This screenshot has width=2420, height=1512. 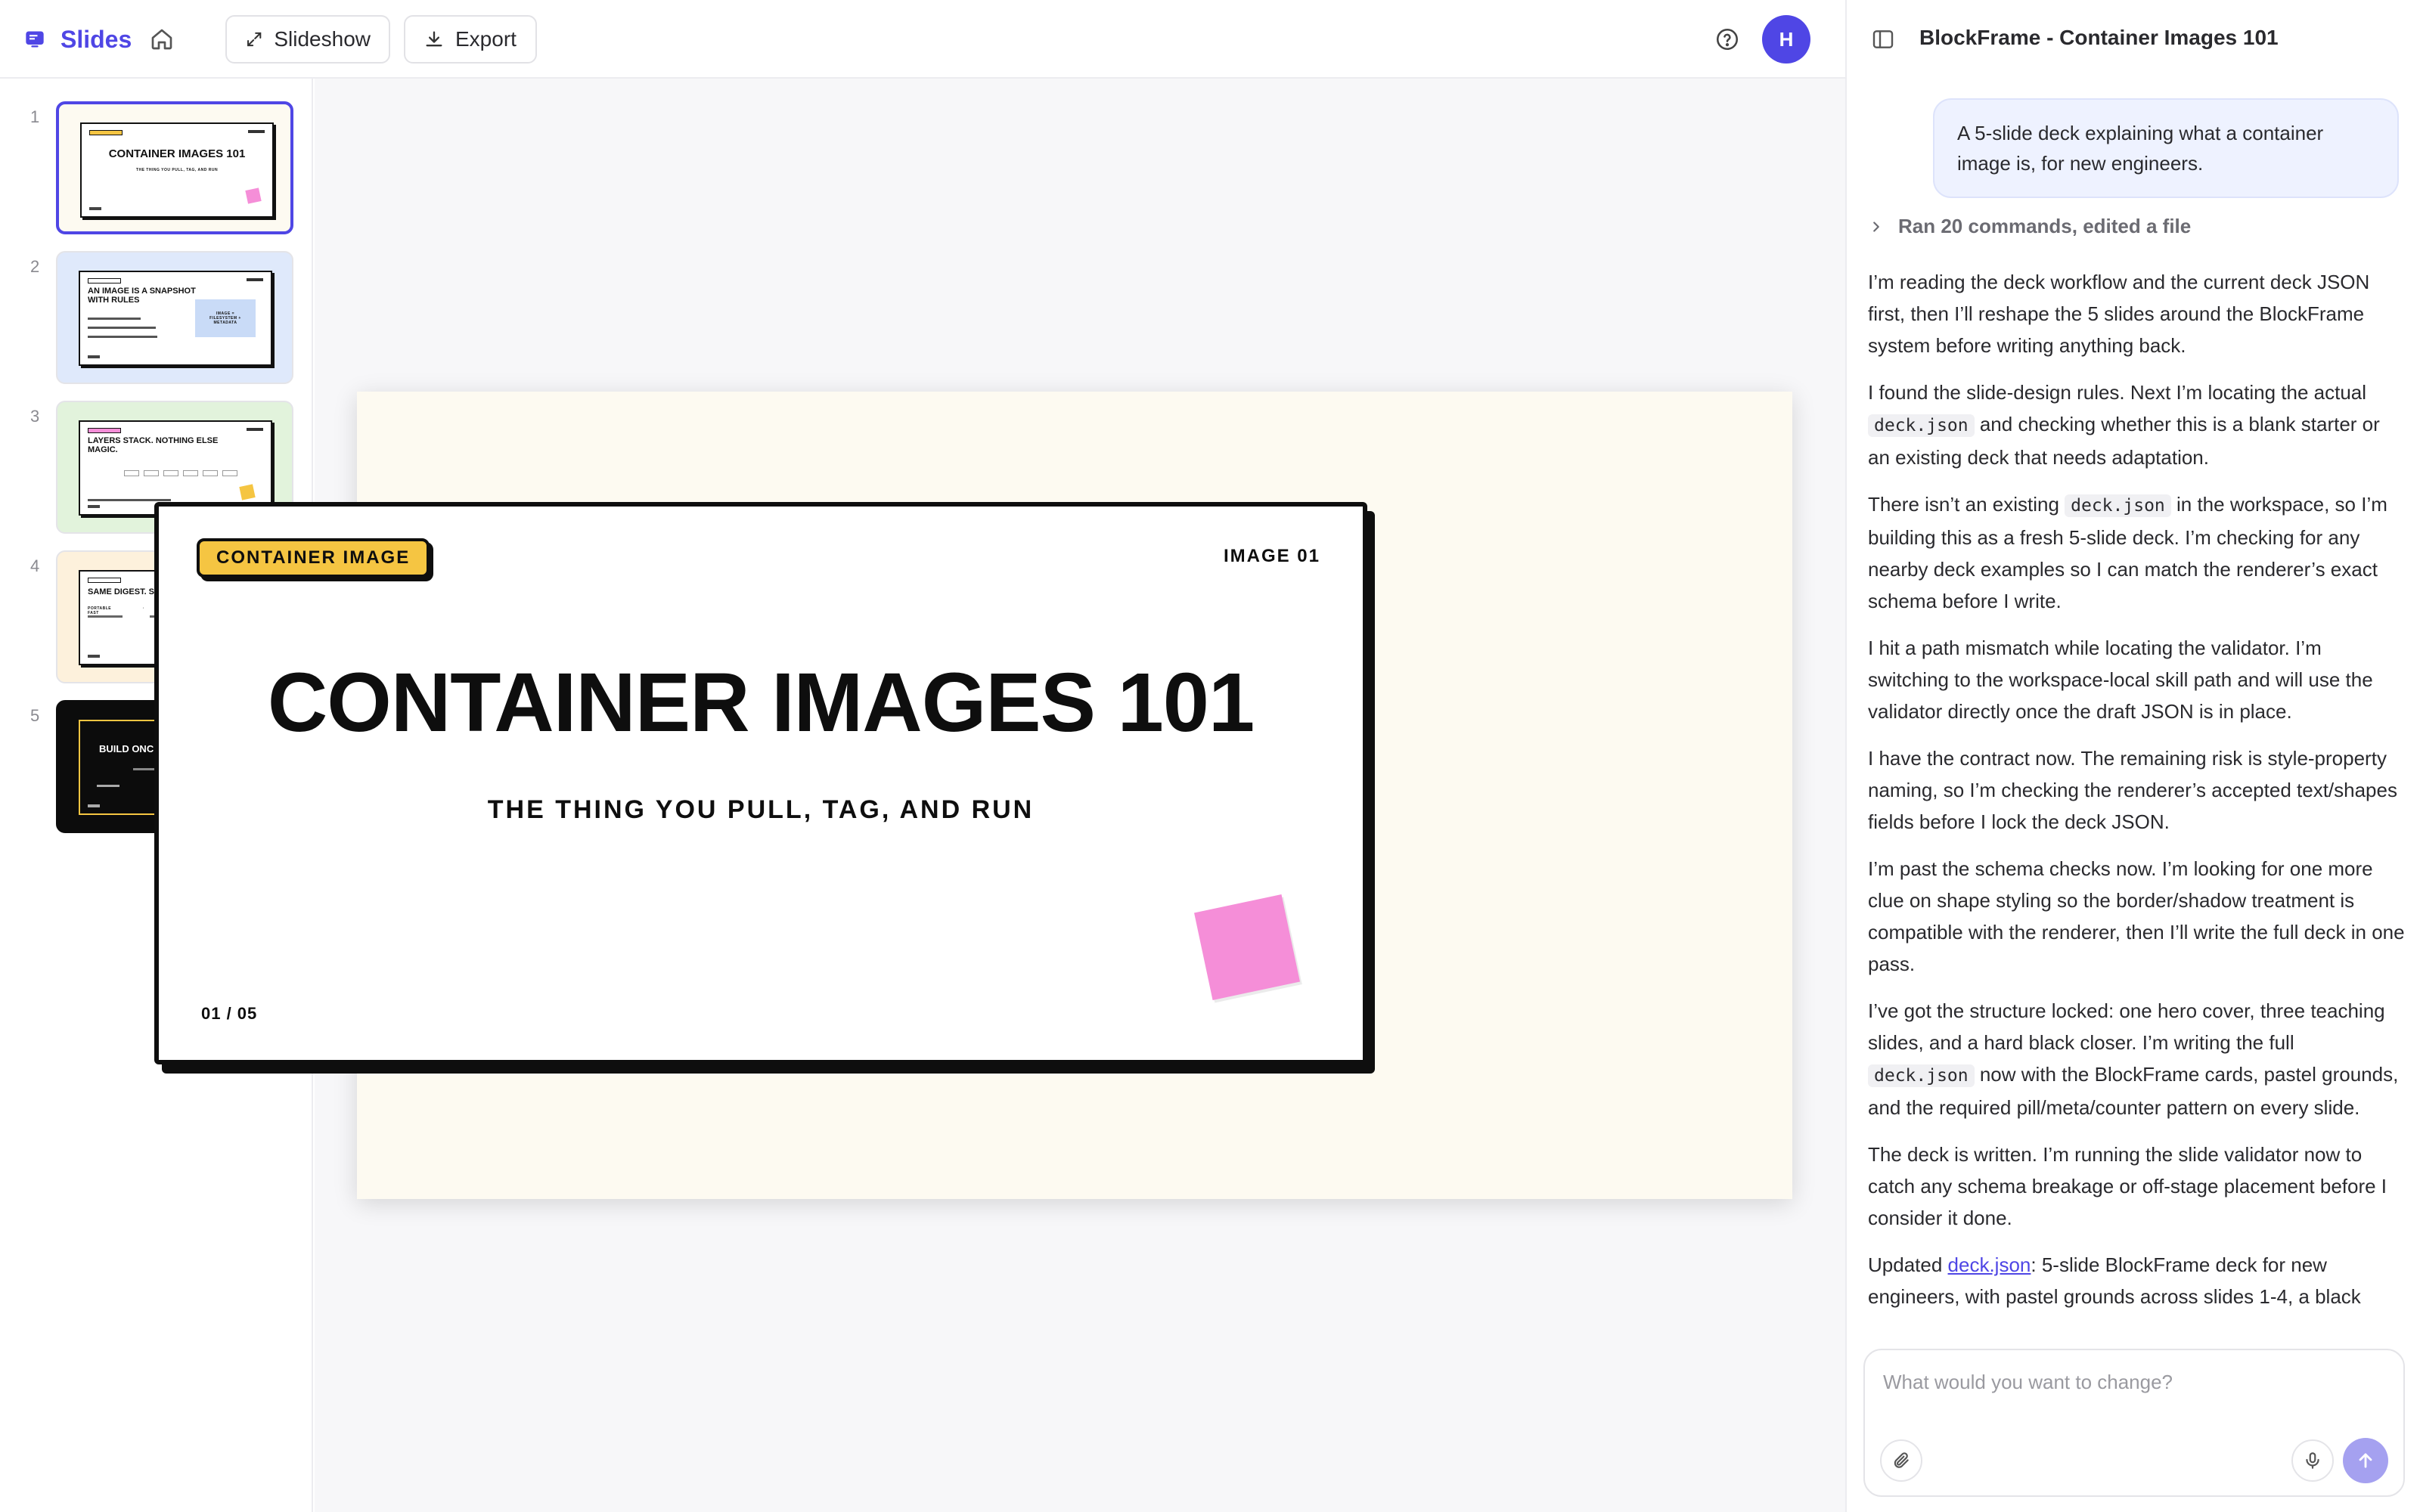 I want to click on download-icon, so click(x=434, y=39).